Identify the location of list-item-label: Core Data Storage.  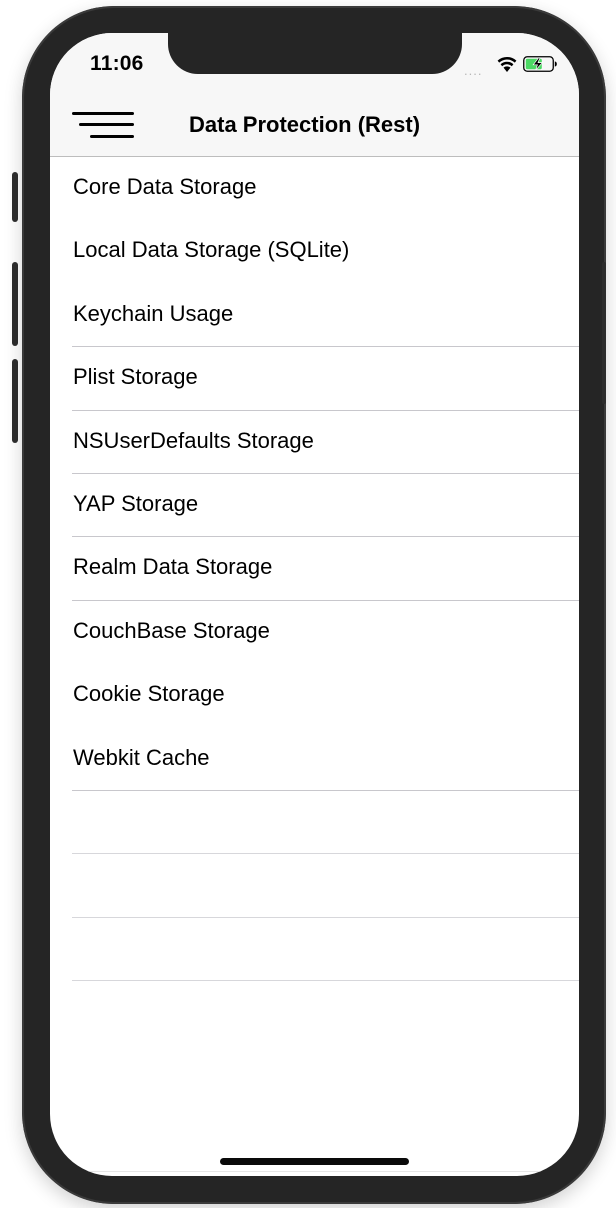
(165, 186).